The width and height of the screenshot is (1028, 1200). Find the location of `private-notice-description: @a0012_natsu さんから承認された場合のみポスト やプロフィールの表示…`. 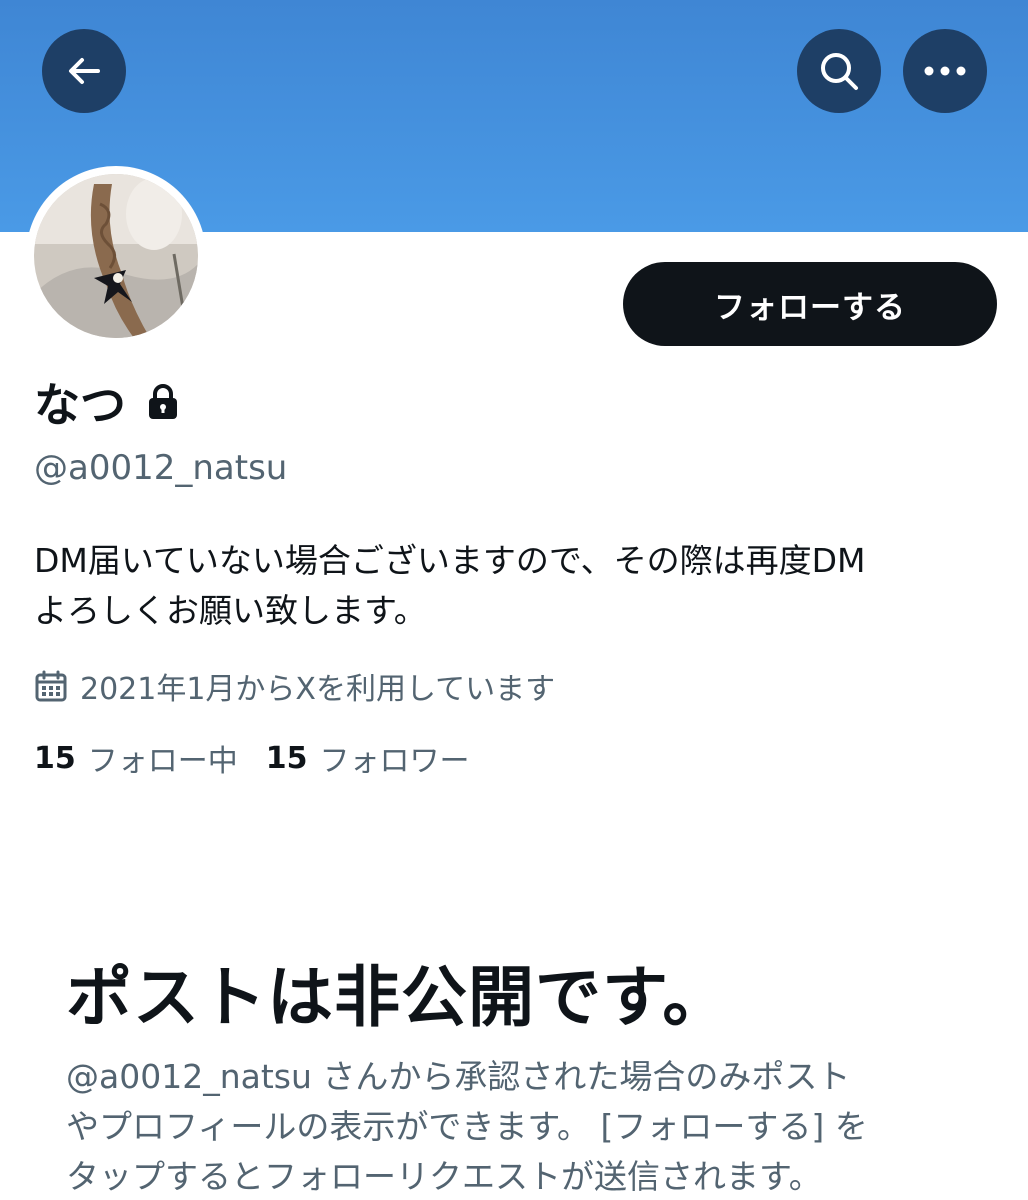

private-notice-description: @a0012_natsu さんから承認された場合のみポスト やプロフィールの表示… is located at coordinates (526, 1126).